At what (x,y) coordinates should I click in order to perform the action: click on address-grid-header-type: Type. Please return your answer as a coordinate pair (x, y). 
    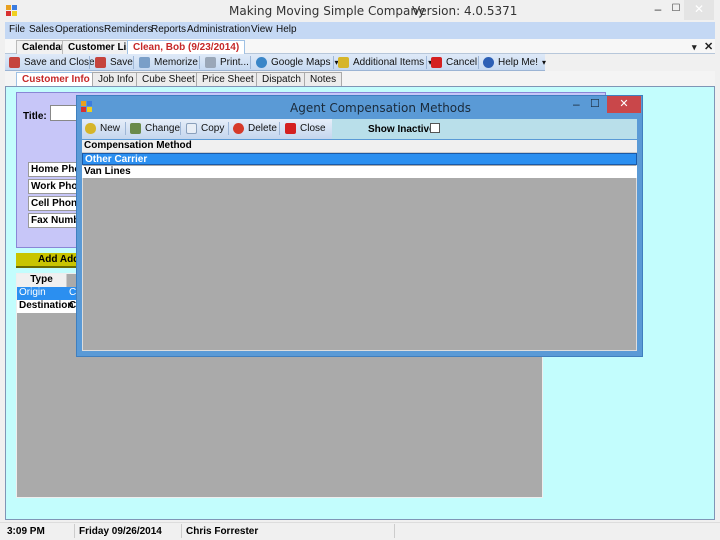
    Looking at the image, I should click on (42, 280).